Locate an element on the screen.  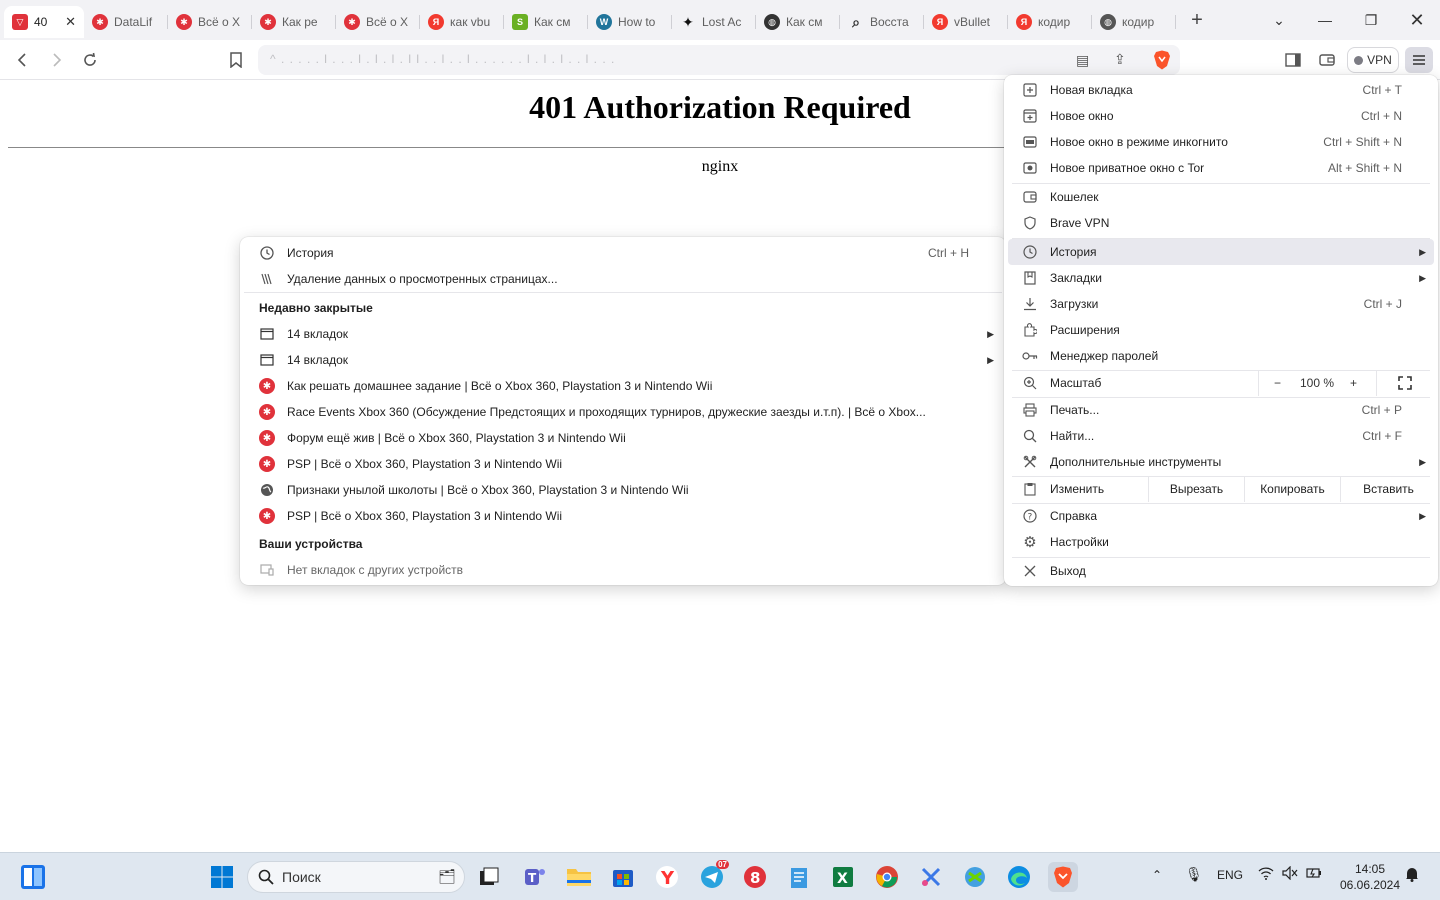
menu-more-tools: Дополнительные инструменты ▶ is located at coordinates (1221, 462).